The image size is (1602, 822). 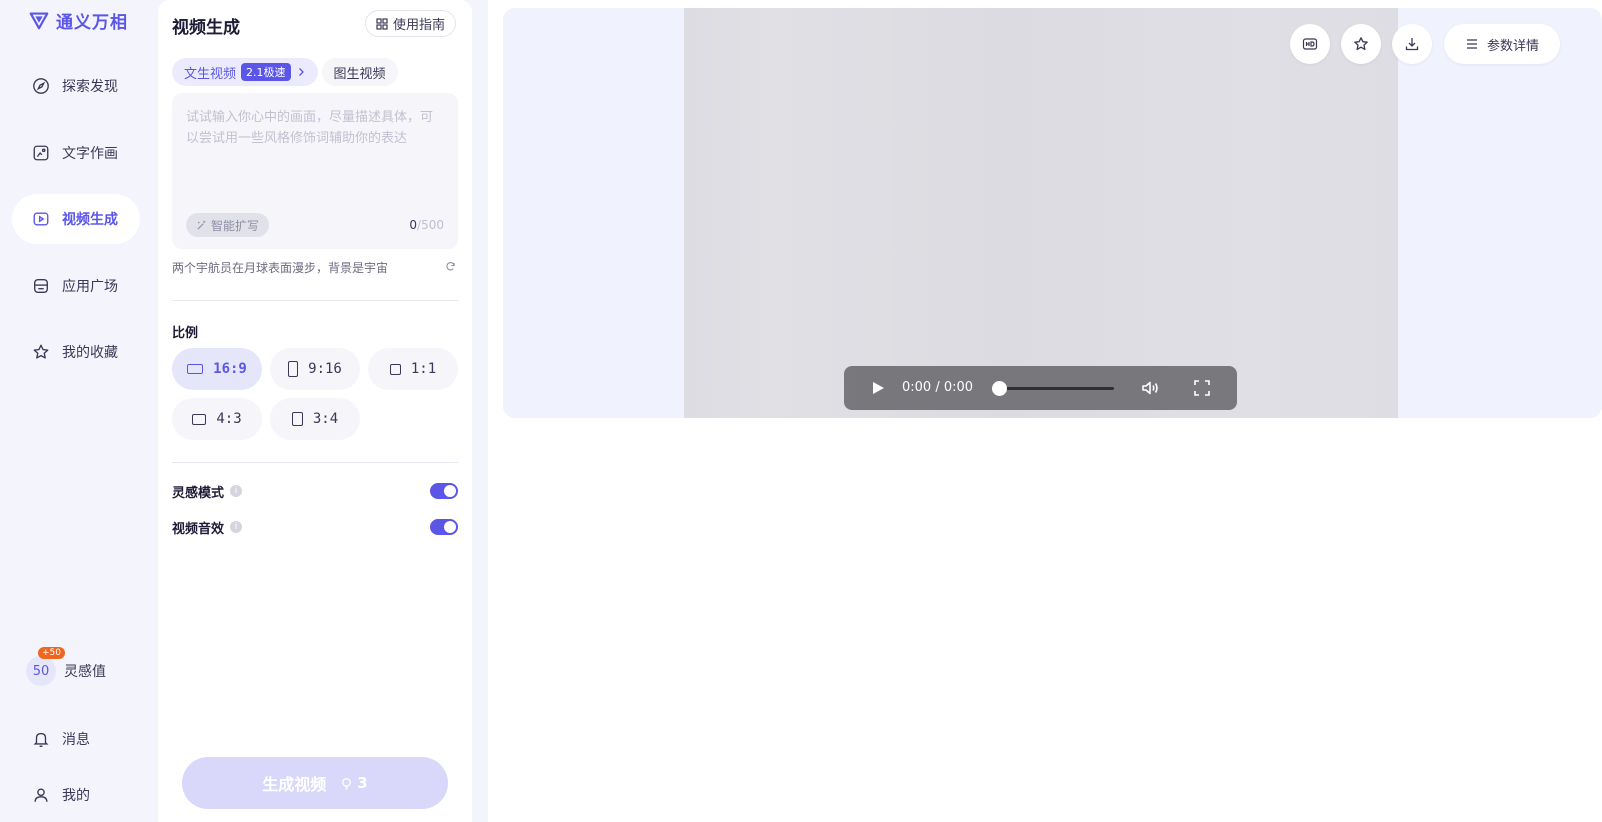 I want to click on ratio-4-3: 4:3, so click(x=217, y=419).